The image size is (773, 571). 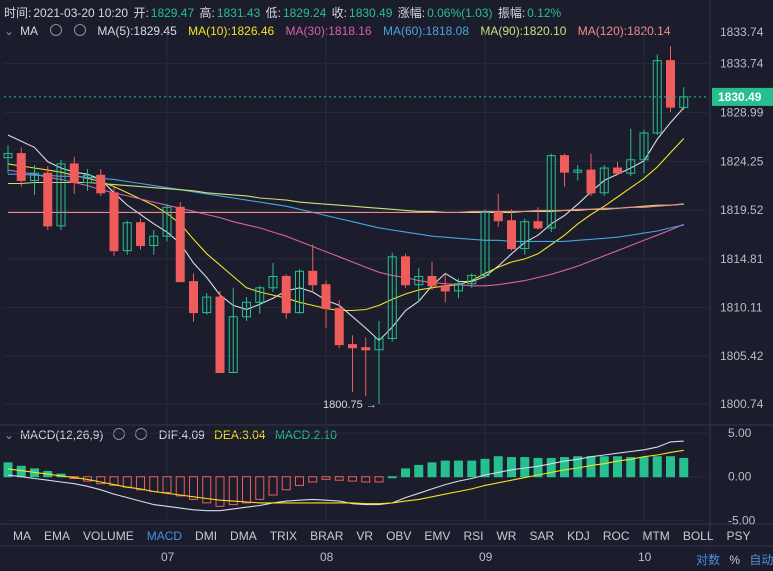 What do you see at coordinates (698, 536) in the screenshot?
I see `indicator-tab-boll: BOLL` at bounding box center [698, 536].